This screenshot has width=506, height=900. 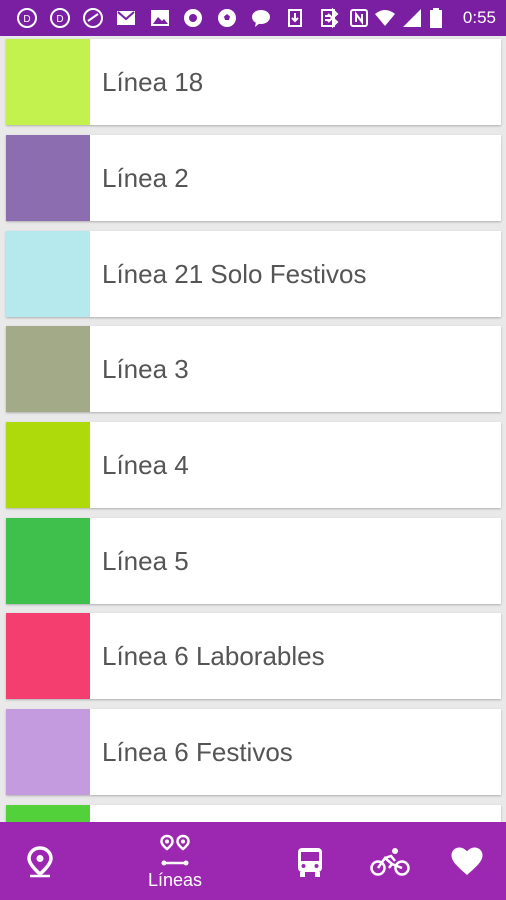 I want to click on line-item: Línea 2, so click(x=253, y=178).